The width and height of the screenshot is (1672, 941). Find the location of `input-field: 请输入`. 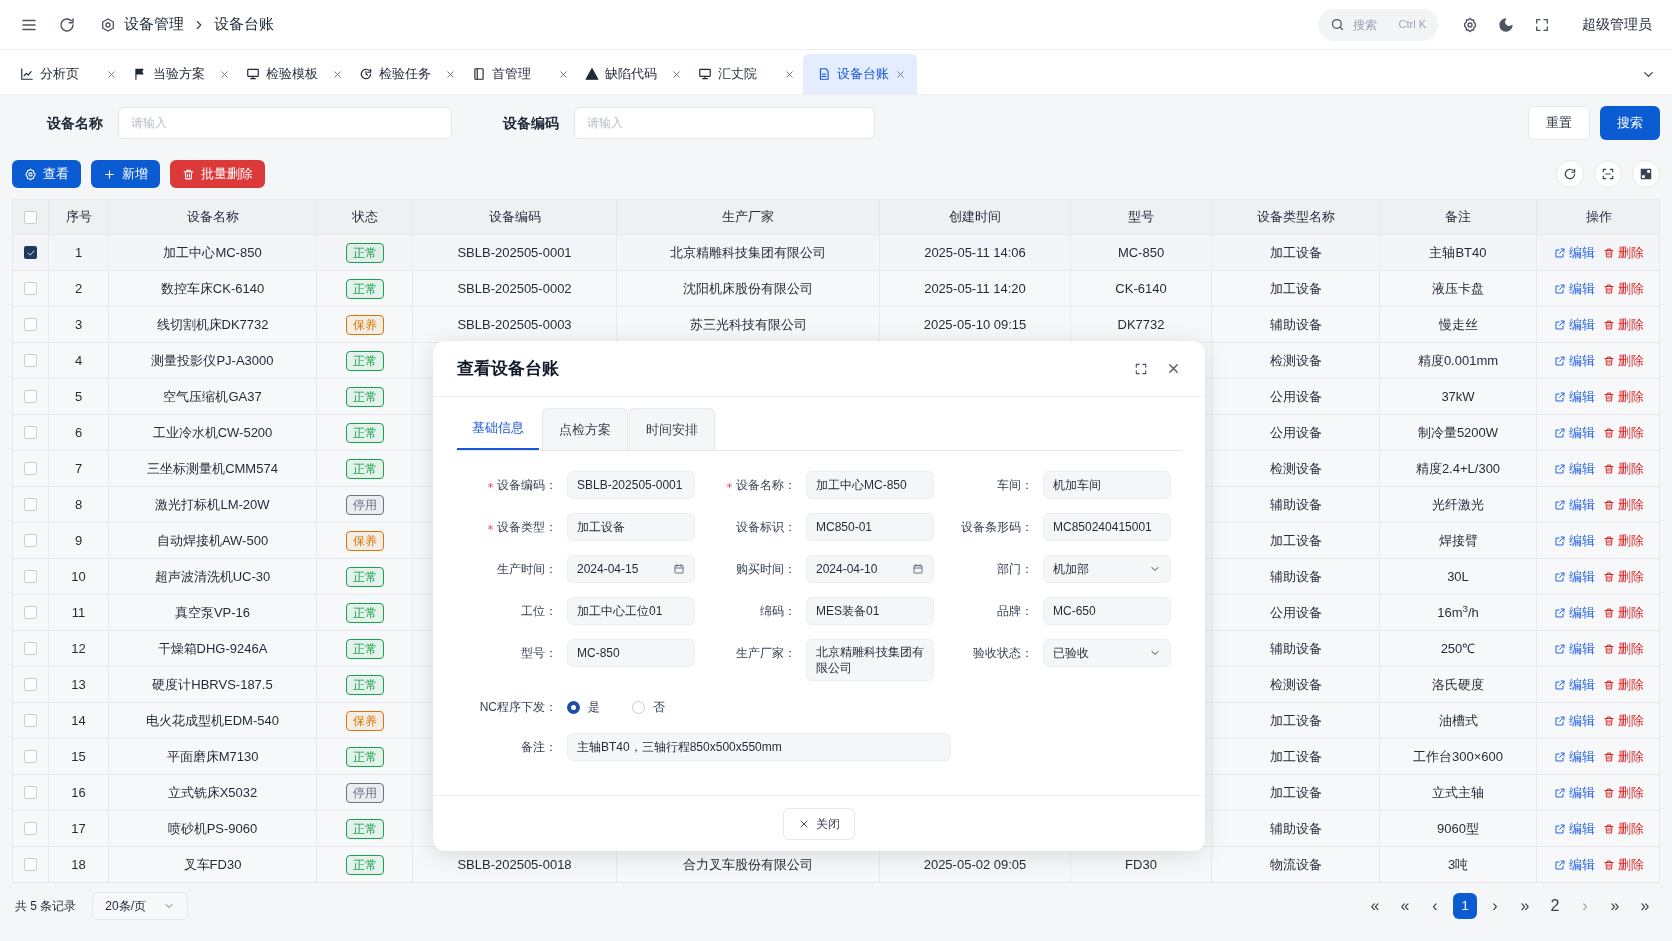

input-field: 请输入 is located at coordinates (285, 123).